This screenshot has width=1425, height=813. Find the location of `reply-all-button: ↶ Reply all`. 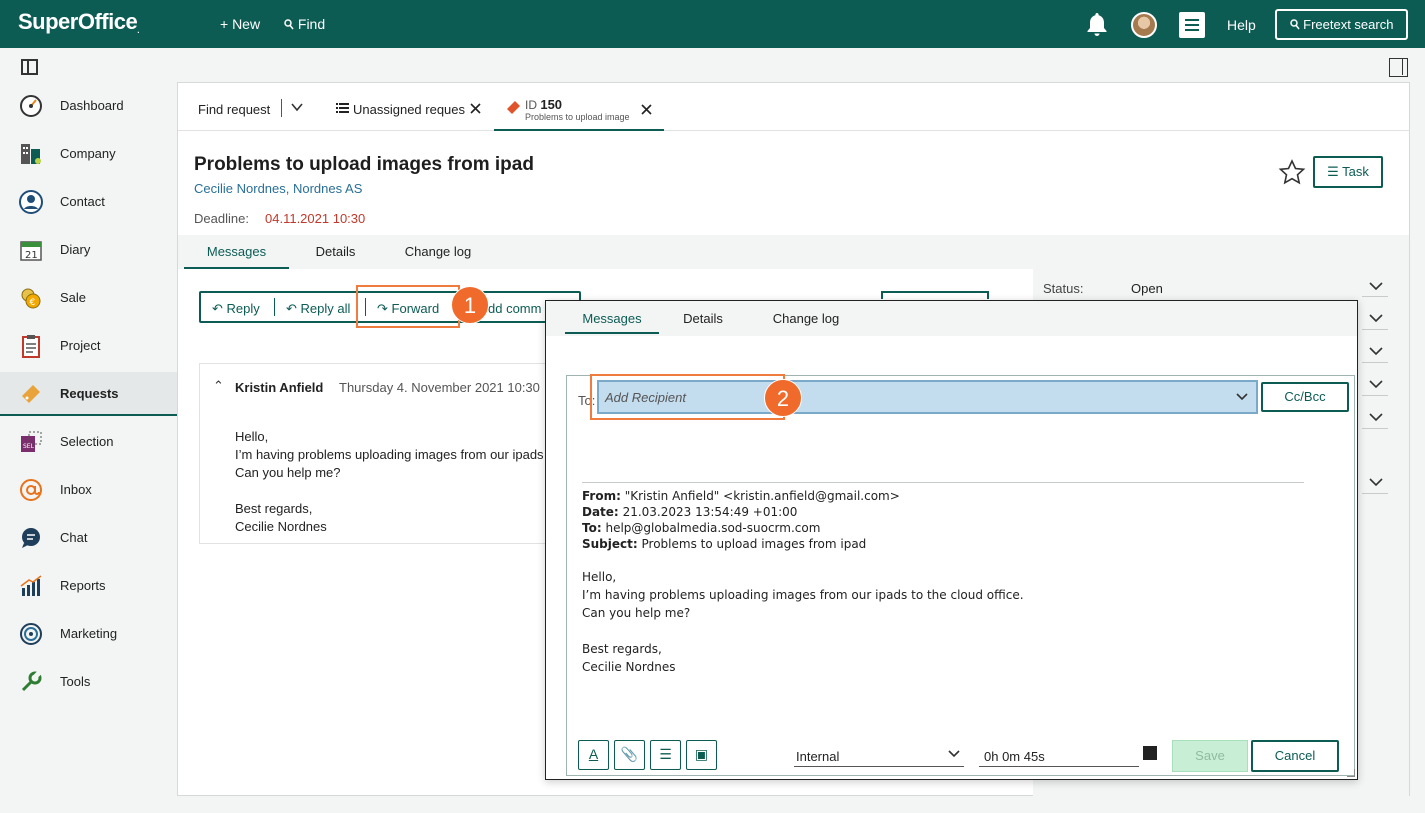

reply-all-button: ↶ Reply all is located at coordinates (318, 309).